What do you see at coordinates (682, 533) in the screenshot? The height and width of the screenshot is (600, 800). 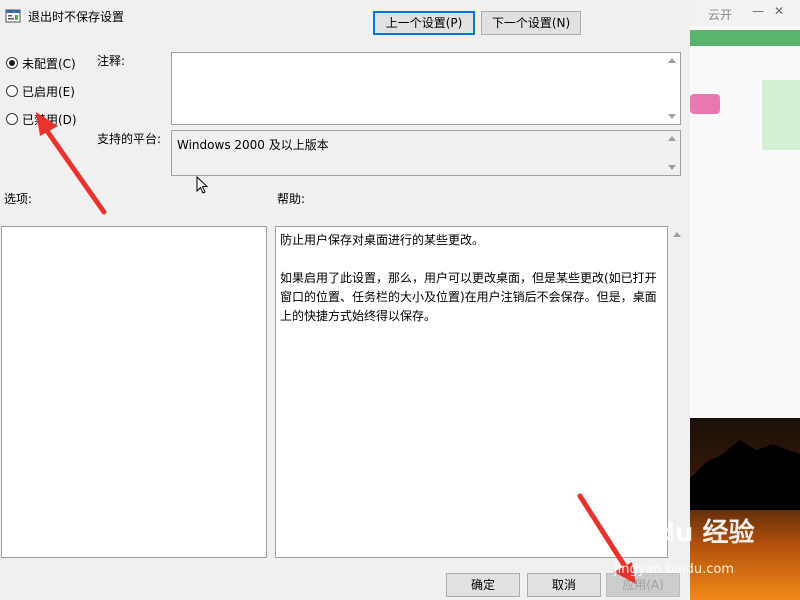 I see `watermark-logo: Baidu 经验` at bounding box center [682, 533].